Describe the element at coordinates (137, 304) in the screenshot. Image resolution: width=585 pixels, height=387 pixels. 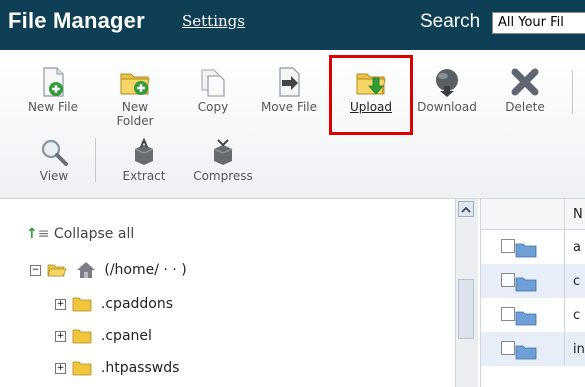
I see `tree-item-label: .cpaddons` at that location.